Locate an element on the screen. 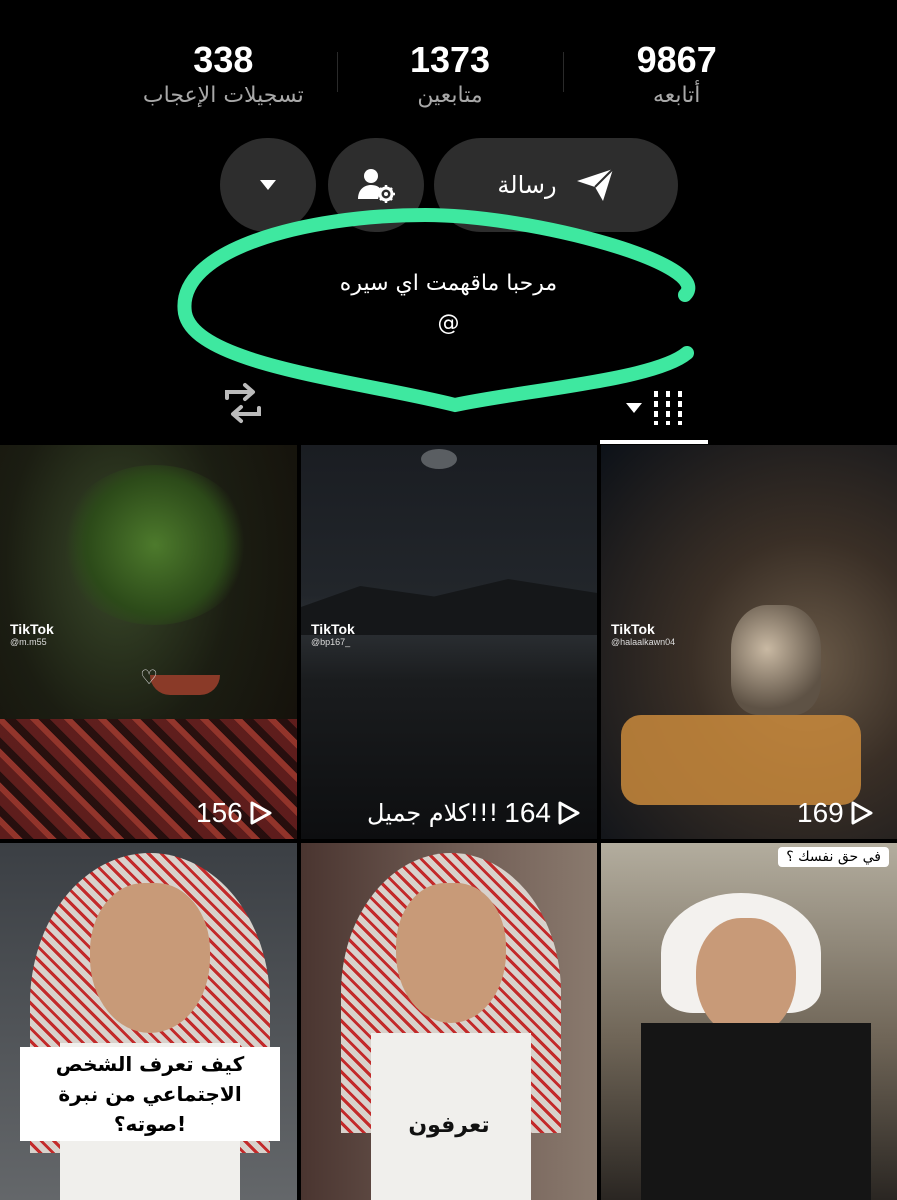  stat-likes: 338 تسجيلات الإعجاب is located at coordinates (223, 78).